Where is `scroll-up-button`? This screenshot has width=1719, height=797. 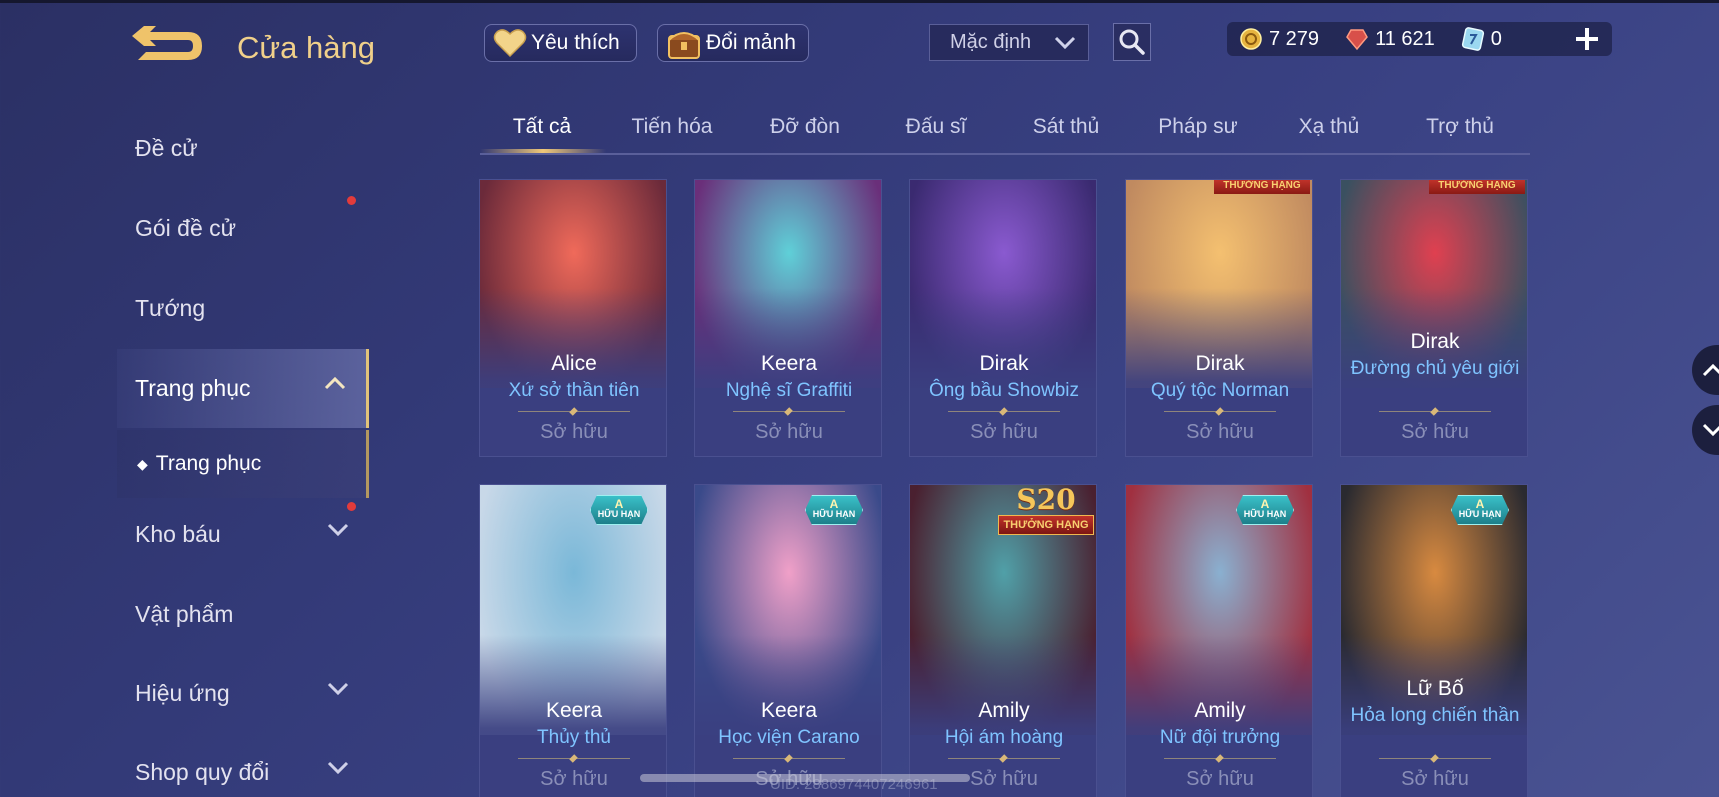
scroll-up-button is located at coordinates (1705, 370).